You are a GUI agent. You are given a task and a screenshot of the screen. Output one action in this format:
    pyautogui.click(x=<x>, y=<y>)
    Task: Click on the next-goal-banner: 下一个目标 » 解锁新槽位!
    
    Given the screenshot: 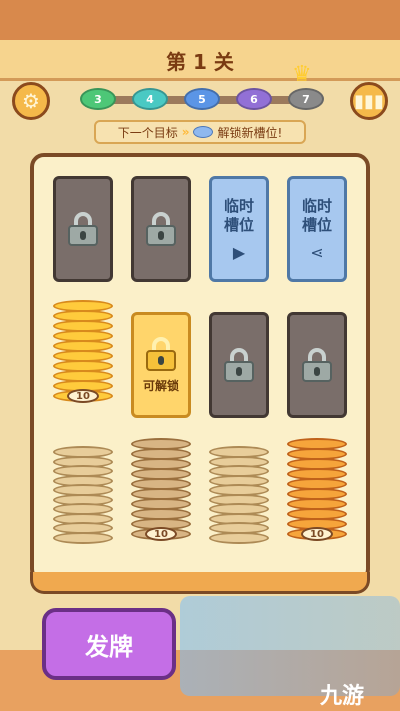 What is the action you would take?
    pyautogui.click(x=200, y=132)
    